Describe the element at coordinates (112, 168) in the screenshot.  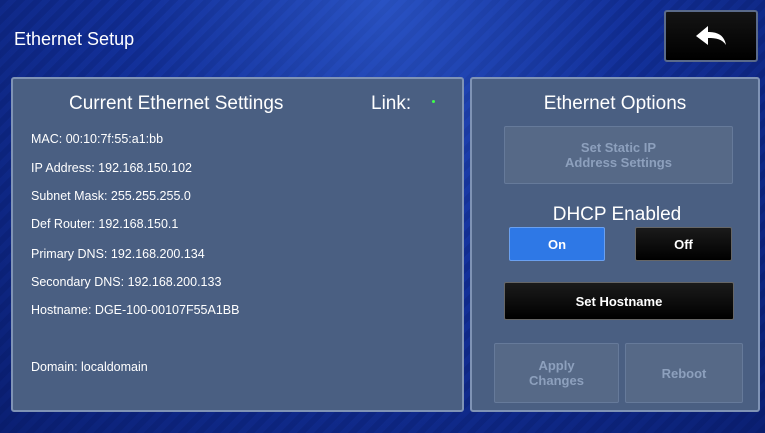
I see `ip-address: IP Address: 192.168.150.102` at that location.